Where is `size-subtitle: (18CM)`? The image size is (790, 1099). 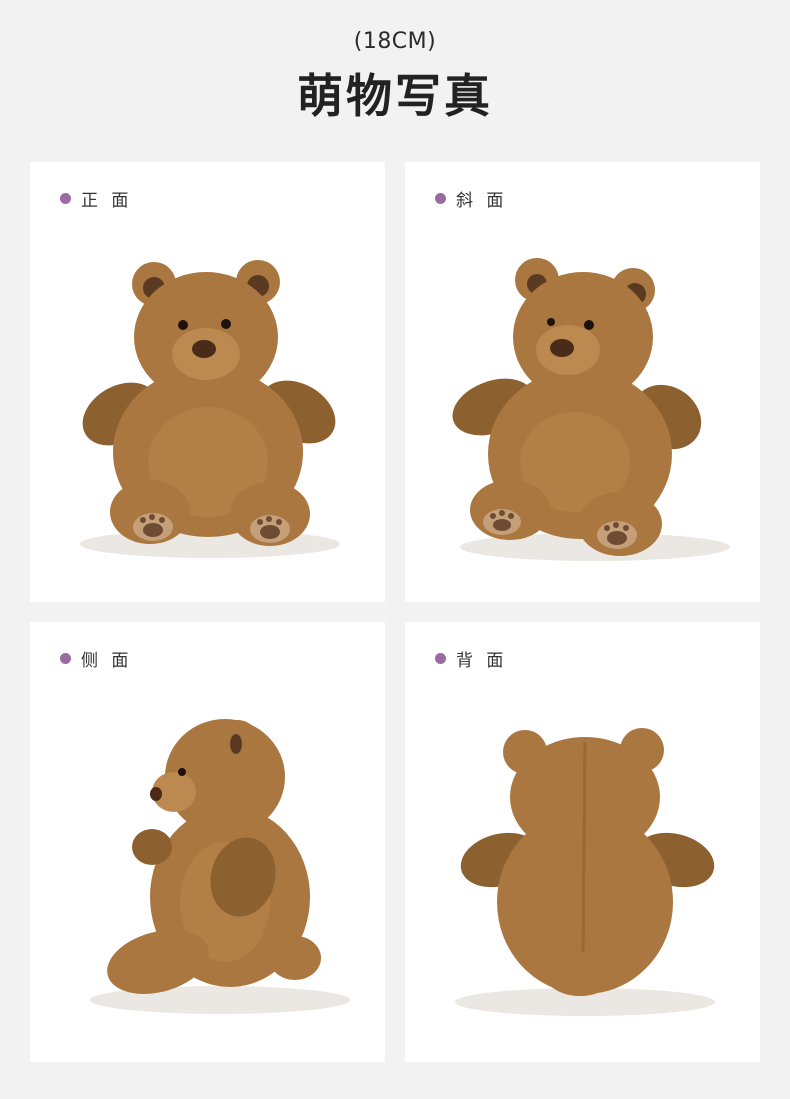
size-subtitle: (18CM) is located at coordinates (395, 41).